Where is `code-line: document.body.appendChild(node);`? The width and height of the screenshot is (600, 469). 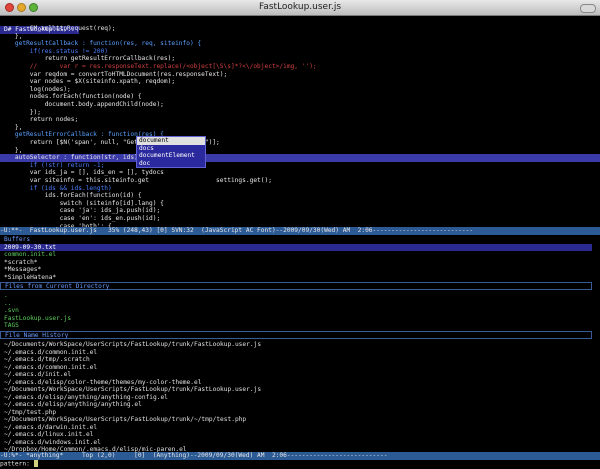
code-line: document.body.appendChild(node); is located at coordinates (300, 105).